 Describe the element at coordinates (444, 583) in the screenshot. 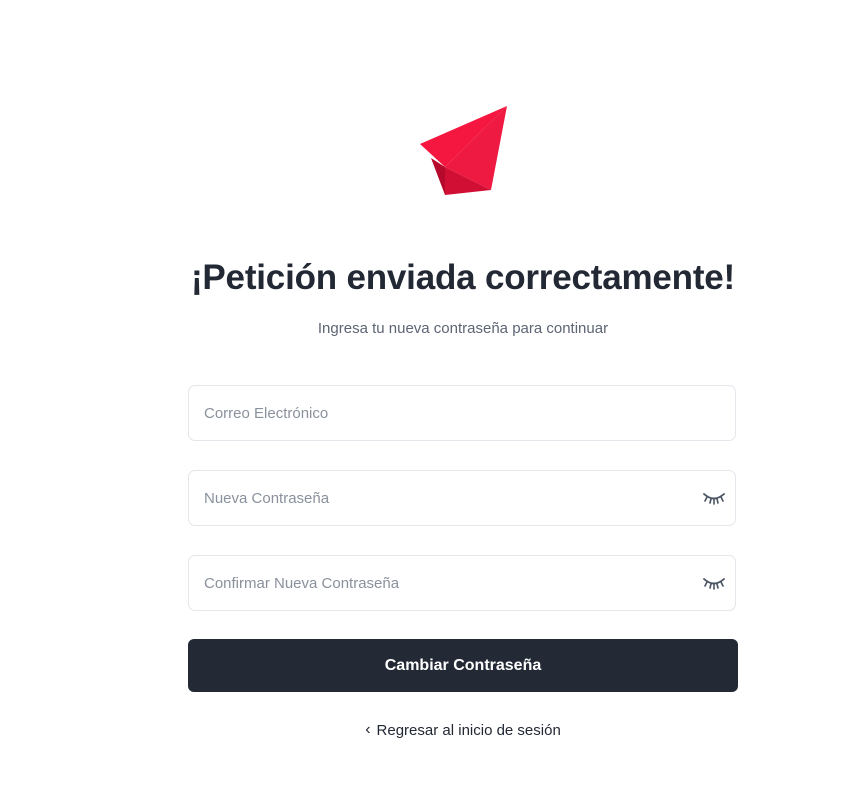

I see `confirm-password-input` at that location.